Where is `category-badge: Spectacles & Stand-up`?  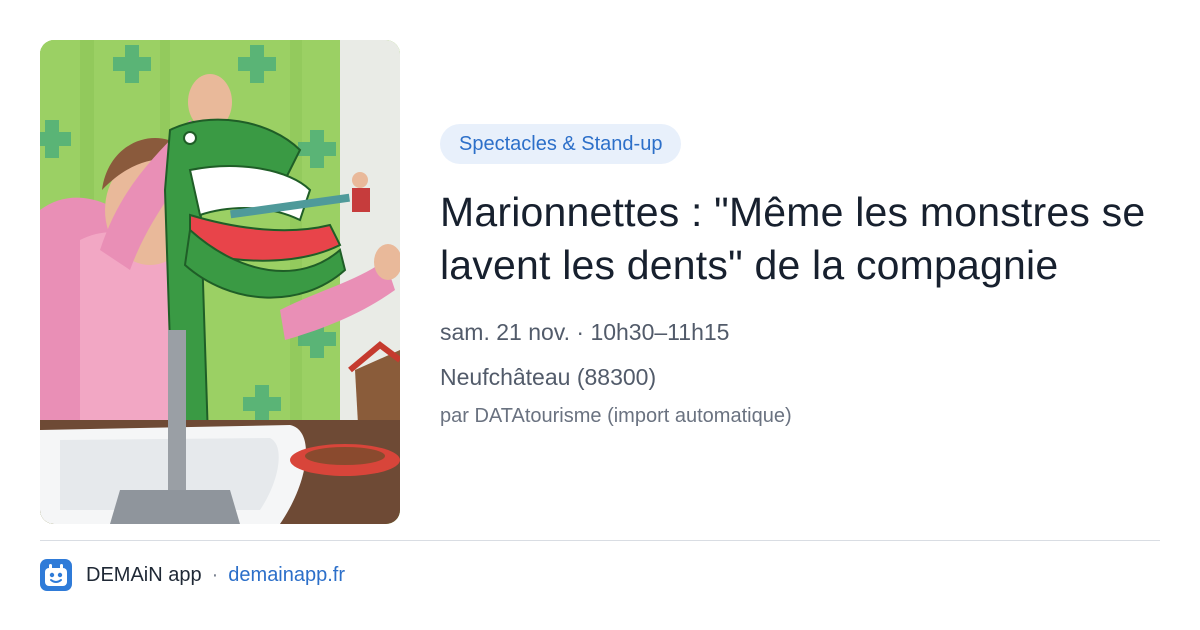 category-badge: Spectacles & Stand-up is located at coordinates (561, 144).